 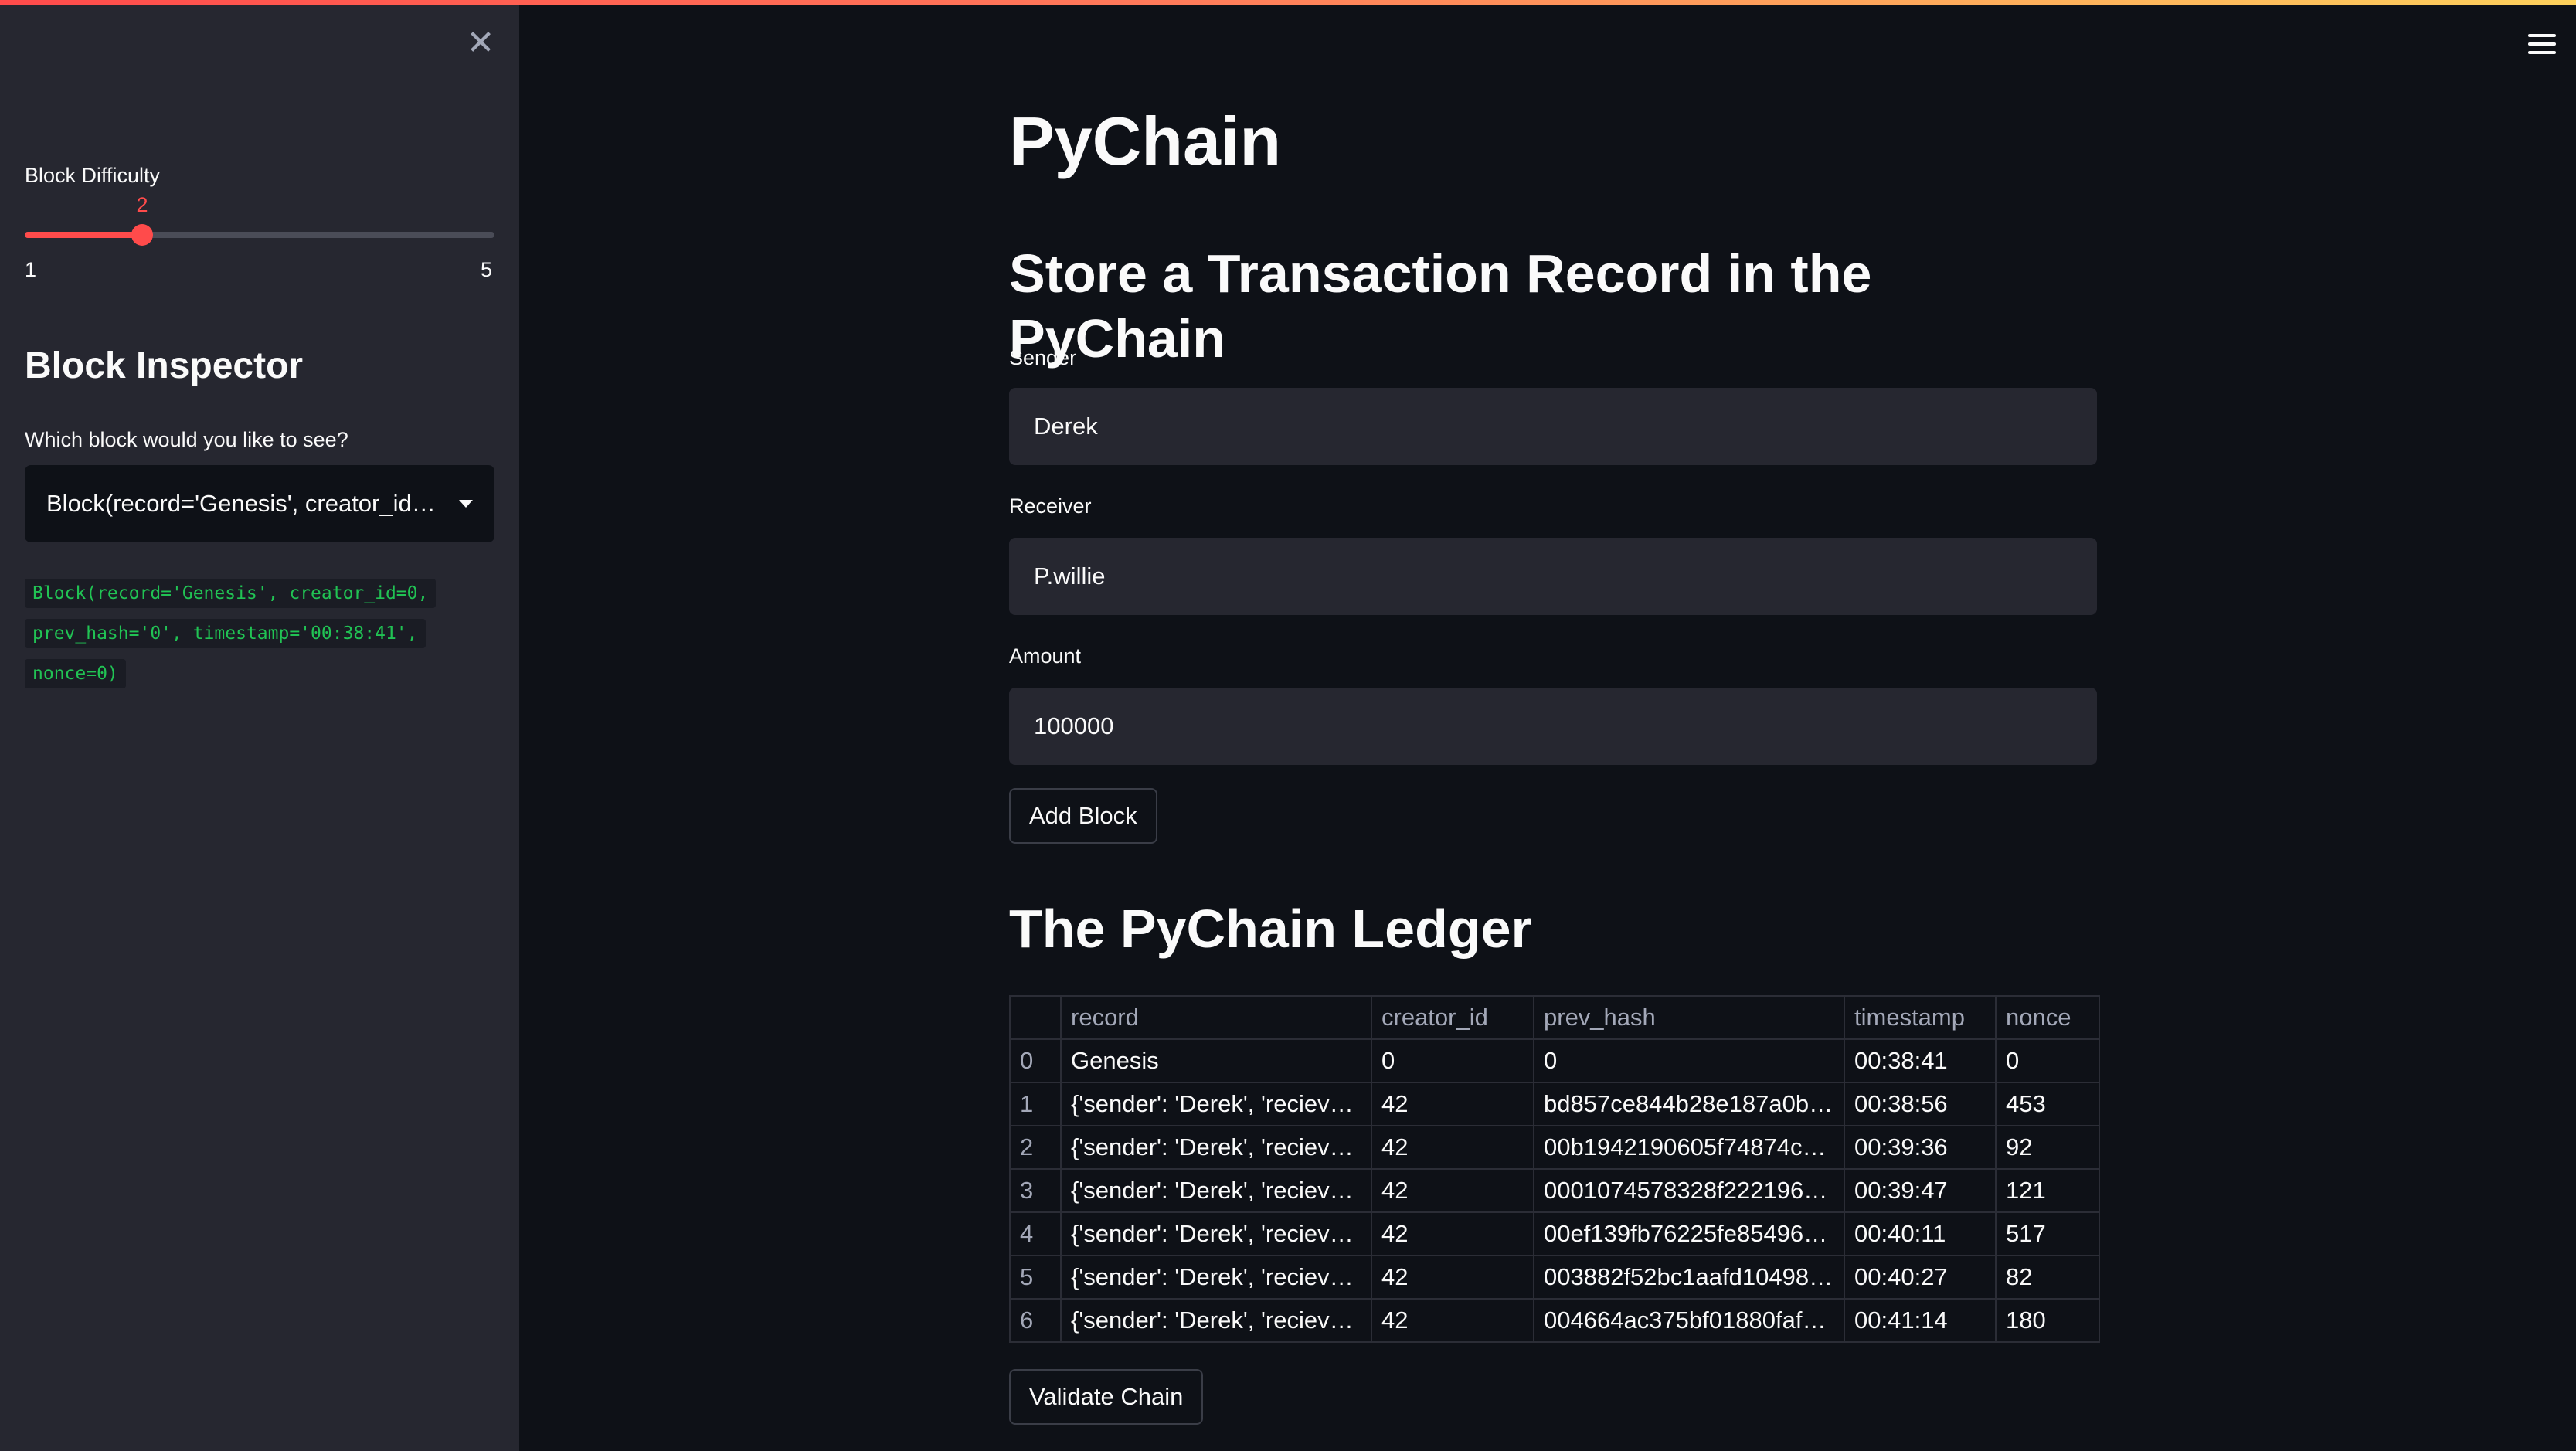 What do you see at coordinates (1920, 1060) in the screenshot?
I see `table-cell: 00:38:41` at bounding box center [1920, 1060].